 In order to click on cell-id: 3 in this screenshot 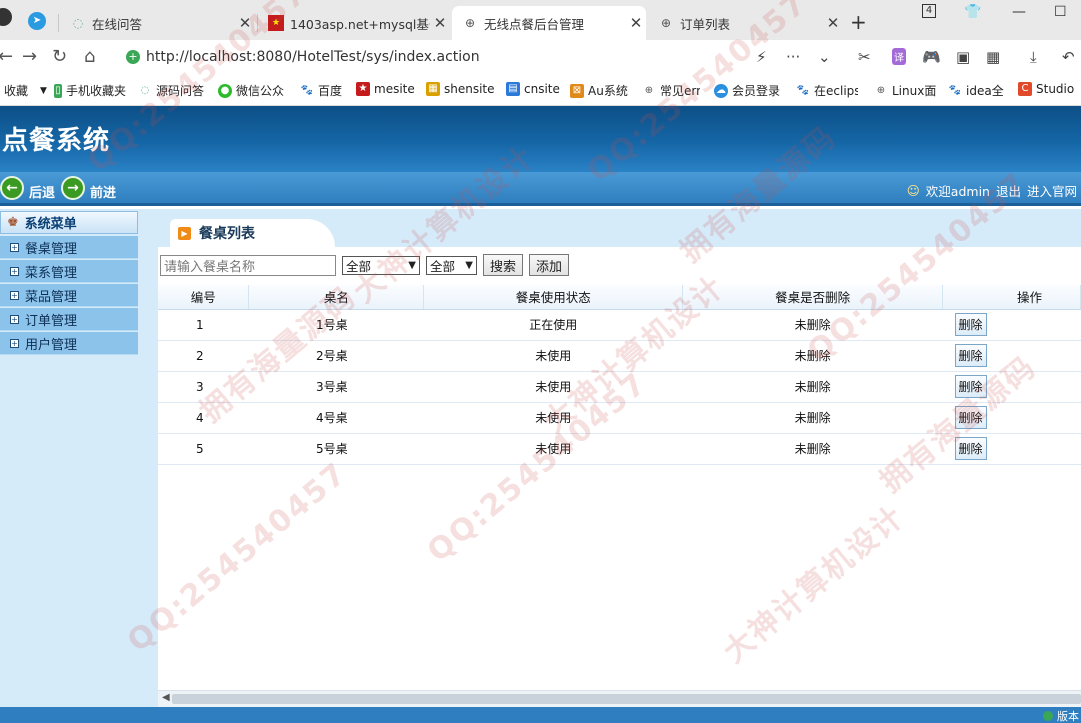, I will do `click(203, 387)`.